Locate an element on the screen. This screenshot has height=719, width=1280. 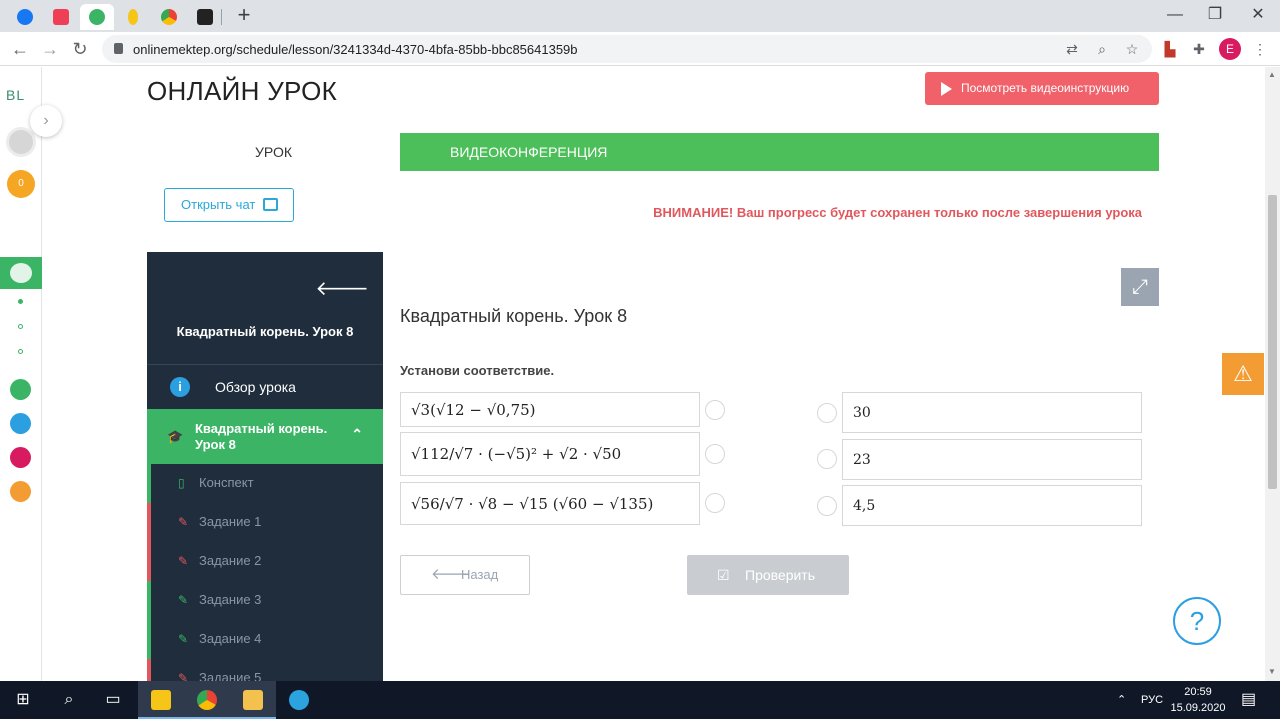
check-button-label: Проверить is located at coordinates (780, 575).